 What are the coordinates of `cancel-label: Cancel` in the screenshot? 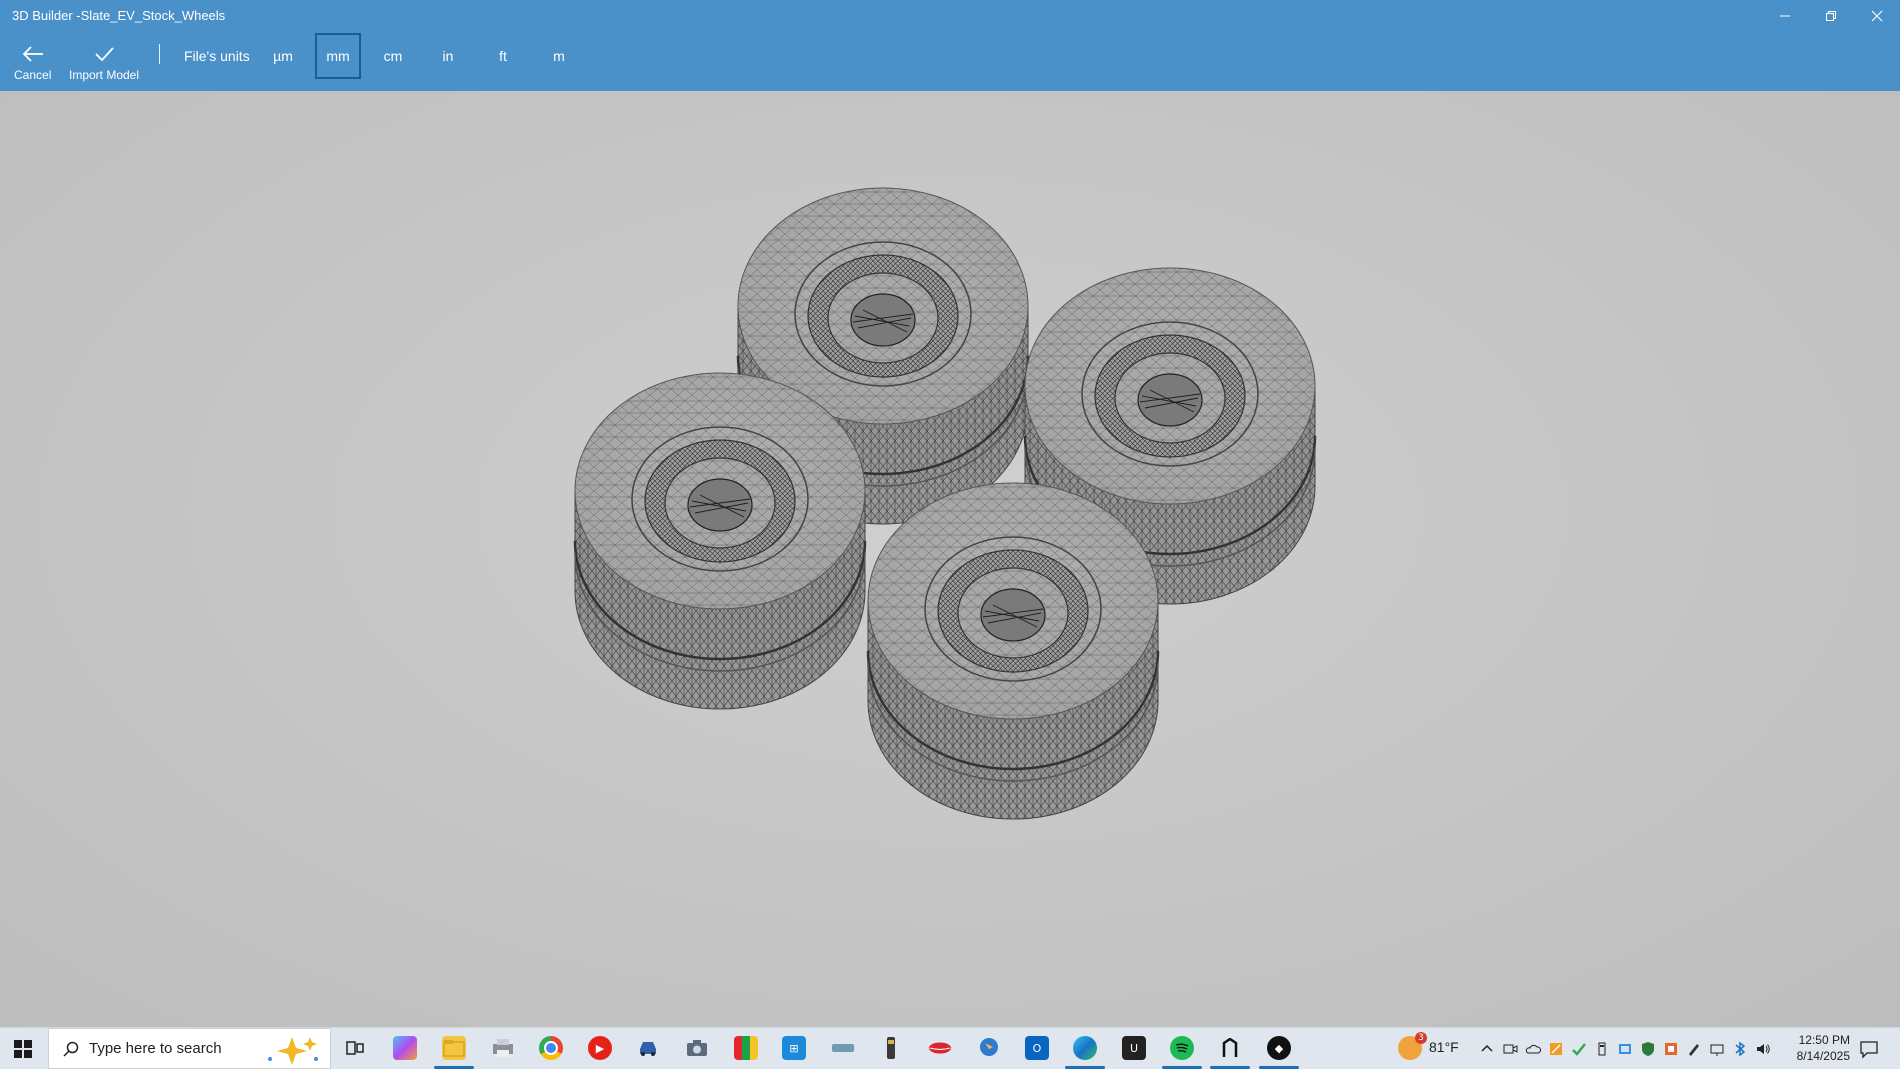 It's located at (33, 75).